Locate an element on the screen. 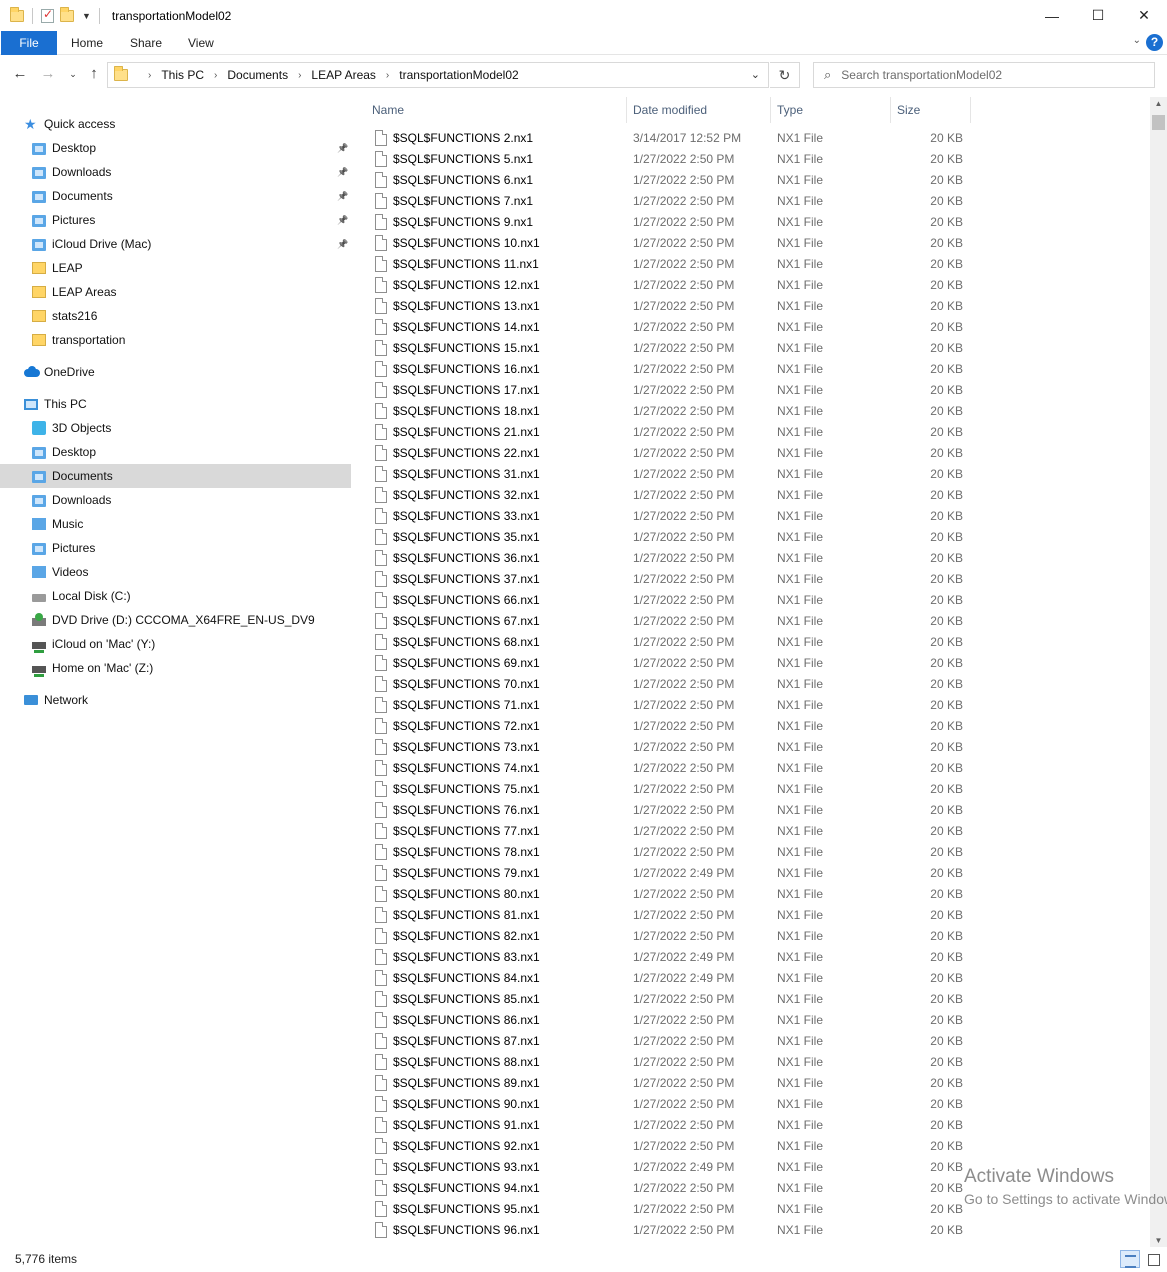 This screenshot has height=1272, width=1167. sidebar-item-leap: LEAP is located at coordinates (175, 268).